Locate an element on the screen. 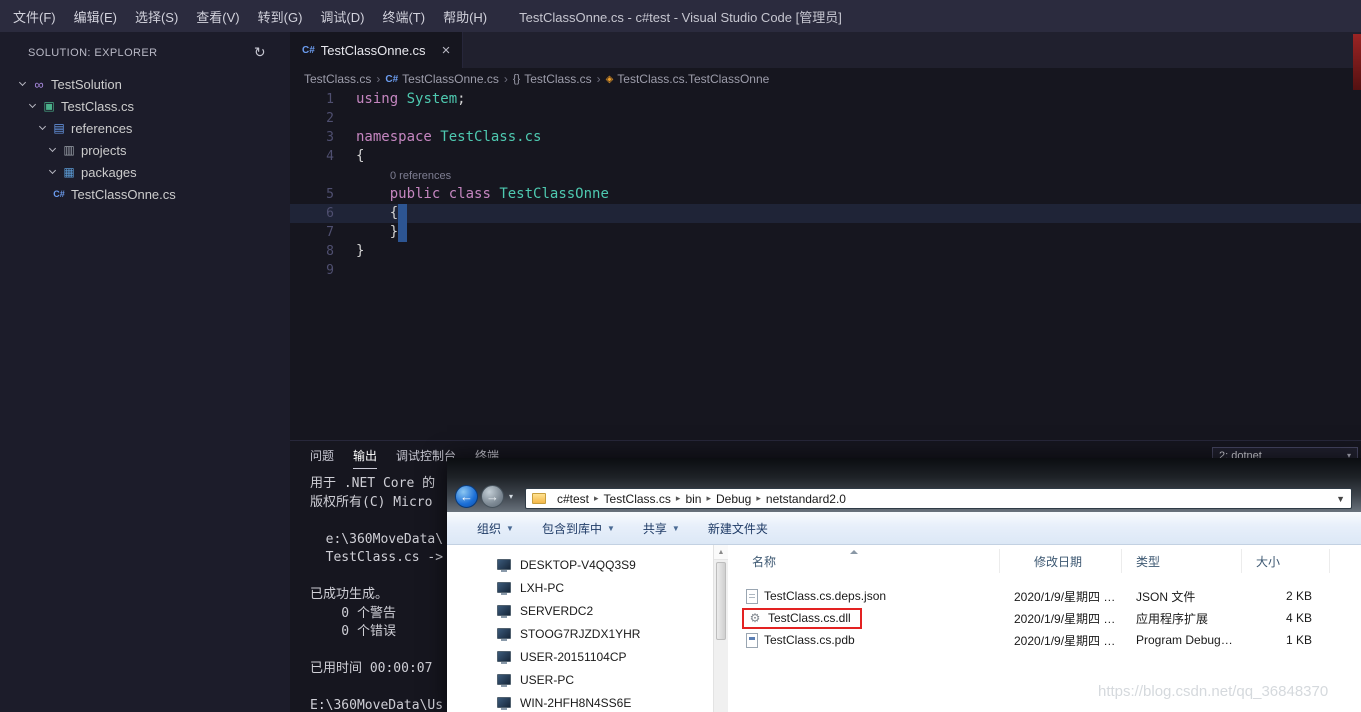 Image resolution: width=1361 pixels, height=712 pixels. code-line: 5 public class TestClassOnne is located at coordinates (825, 194).